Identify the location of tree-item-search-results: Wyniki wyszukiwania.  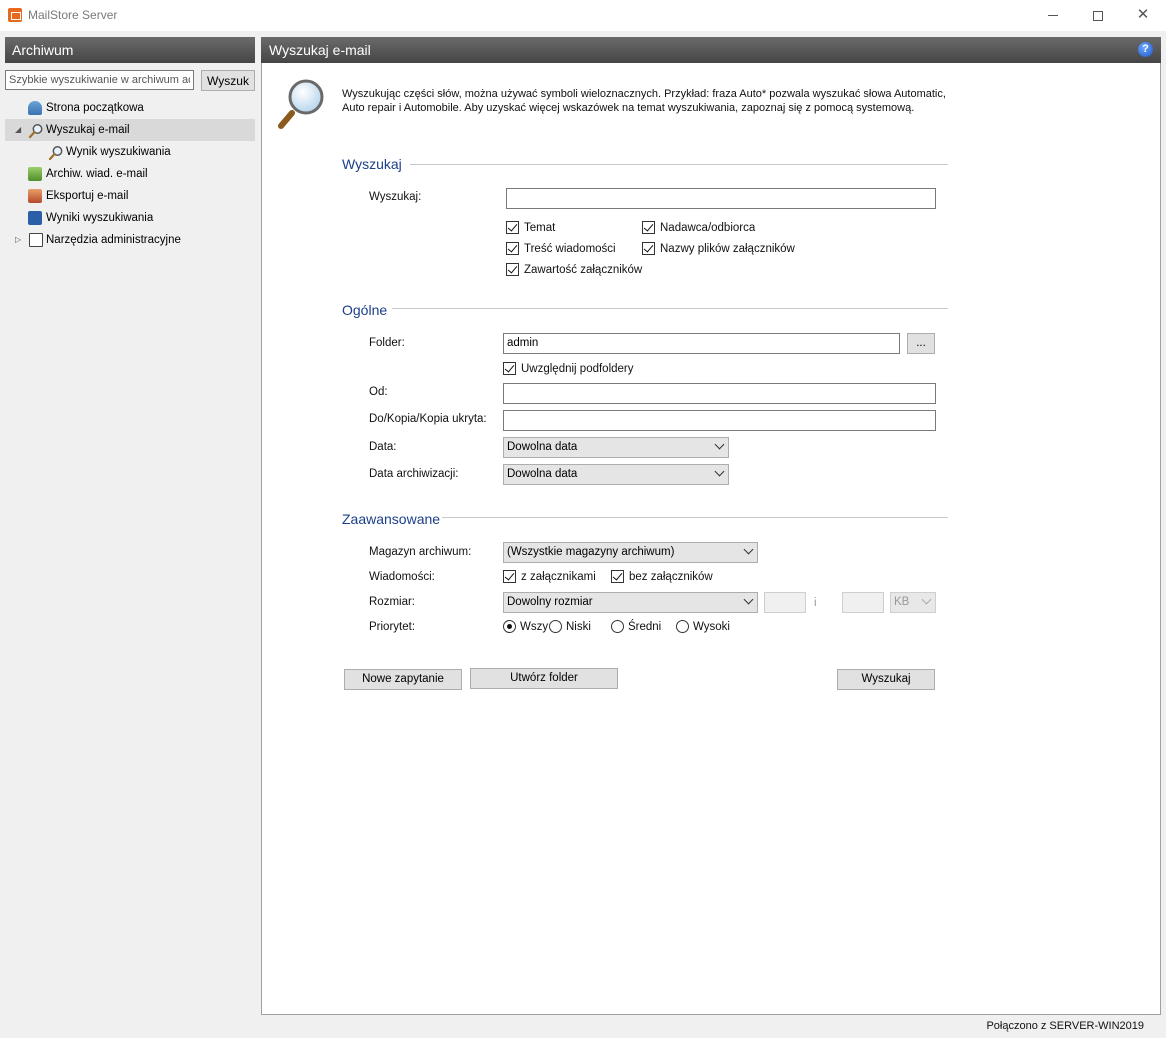
(130, 218).